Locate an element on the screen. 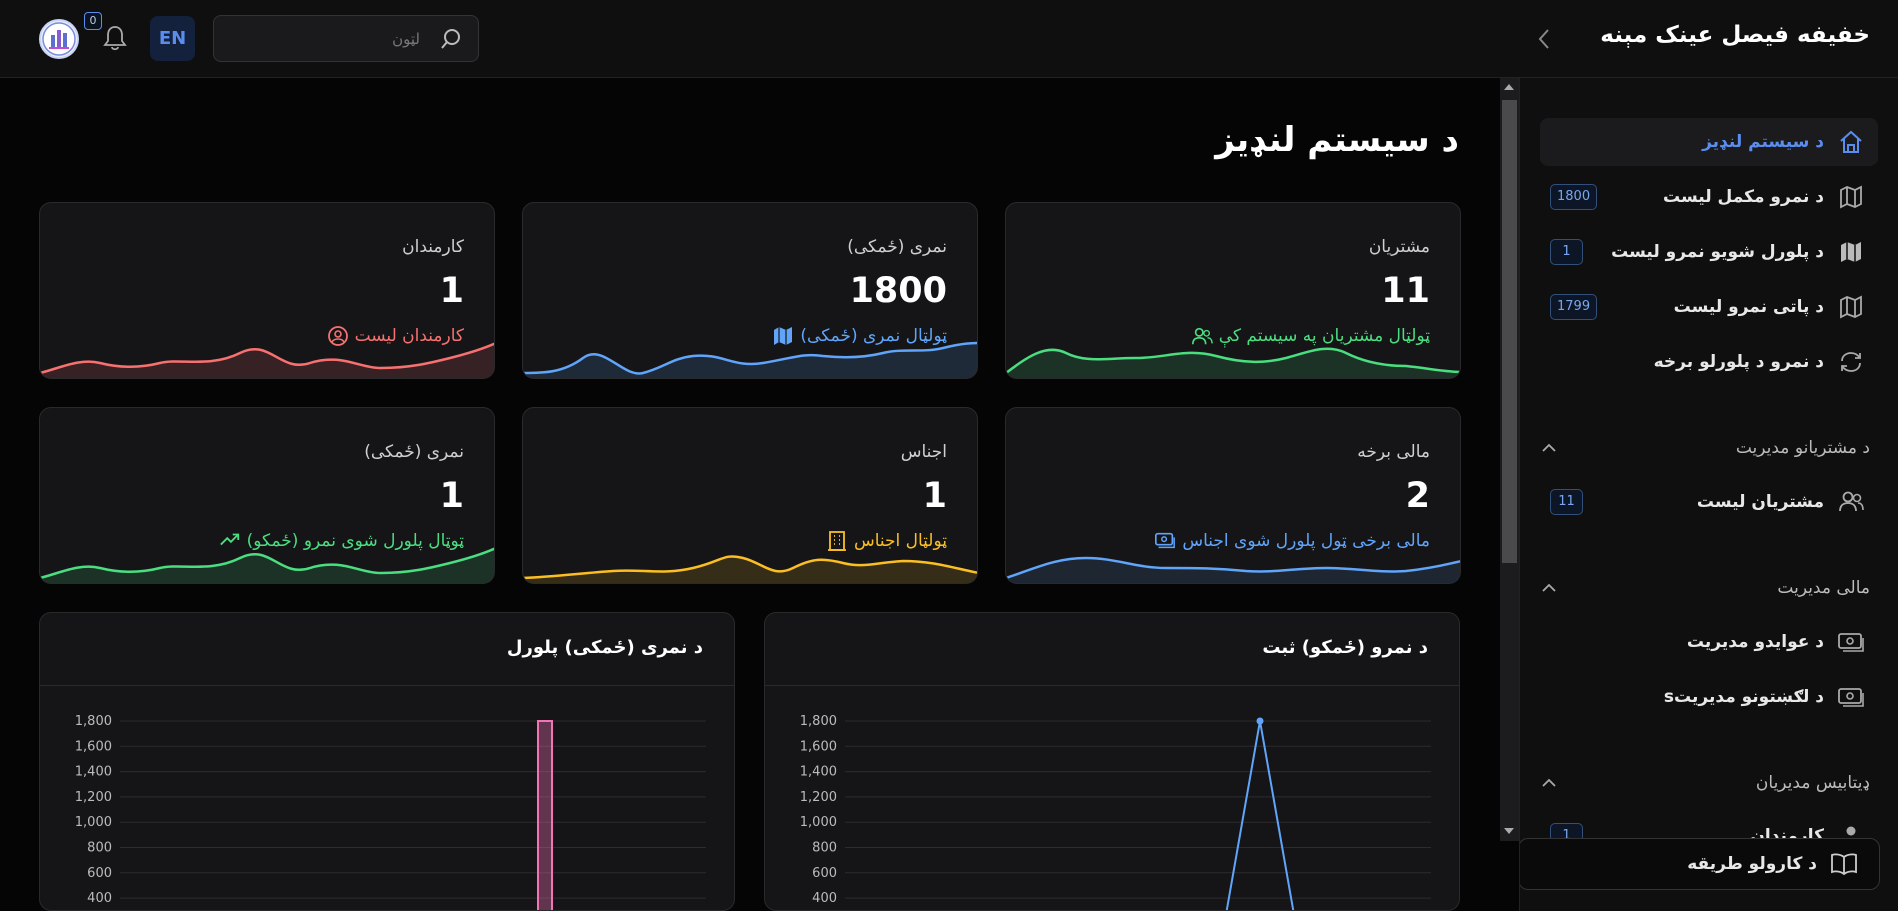  section-title: ډیتابیس مدیریان is located at coordinates (1812, 783).